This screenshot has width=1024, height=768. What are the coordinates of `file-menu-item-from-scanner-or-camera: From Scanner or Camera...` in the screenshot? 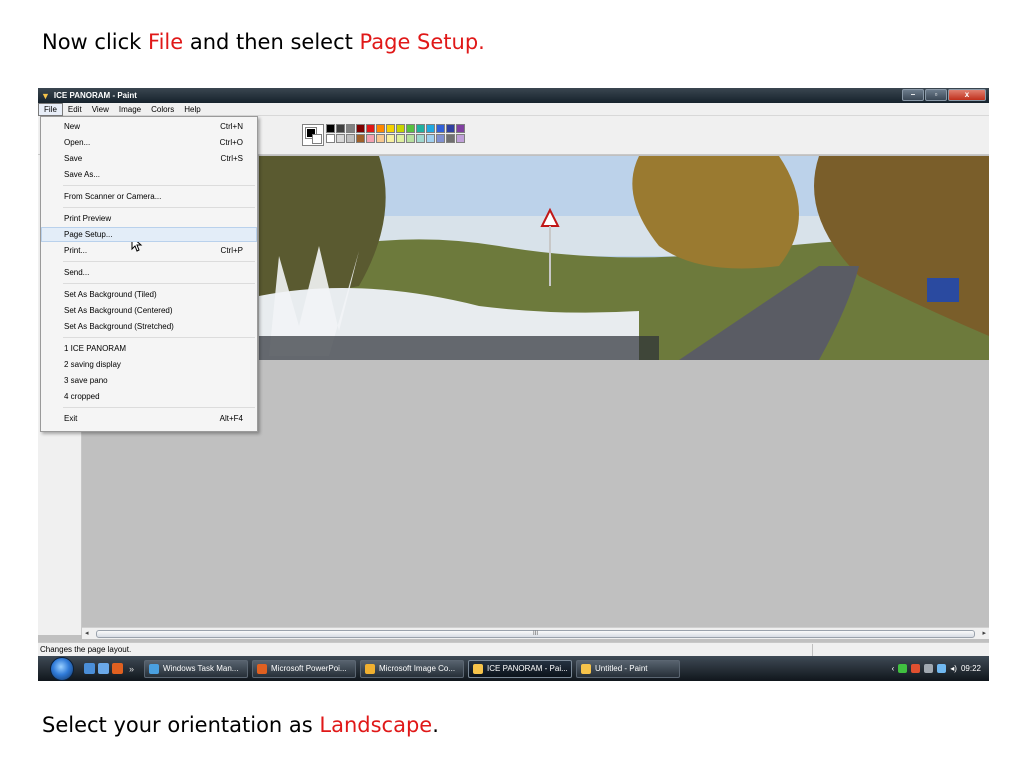 It's located at (149, 196).